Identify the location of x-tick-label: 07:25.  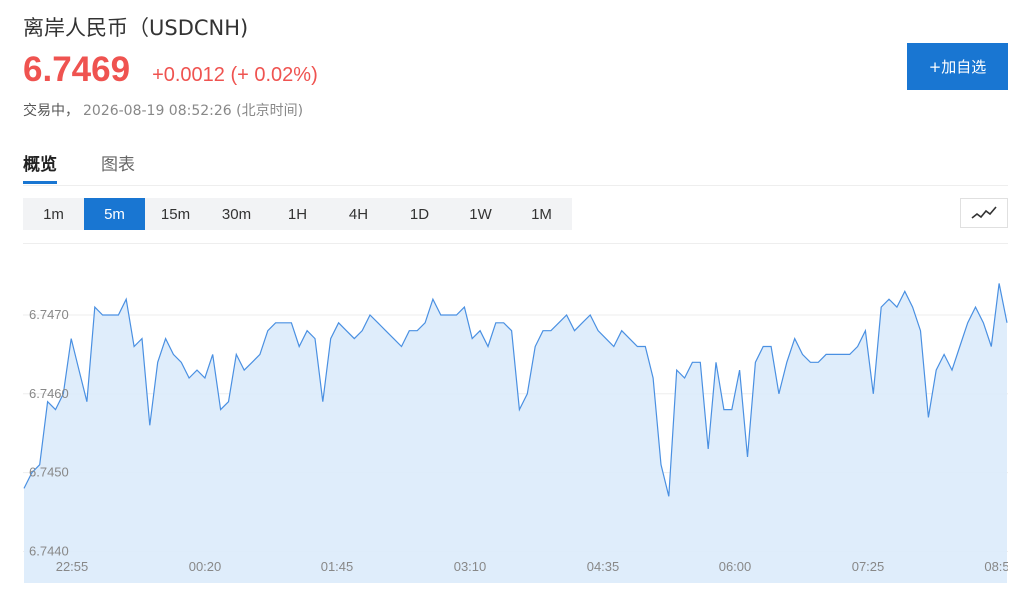
(868, 566).